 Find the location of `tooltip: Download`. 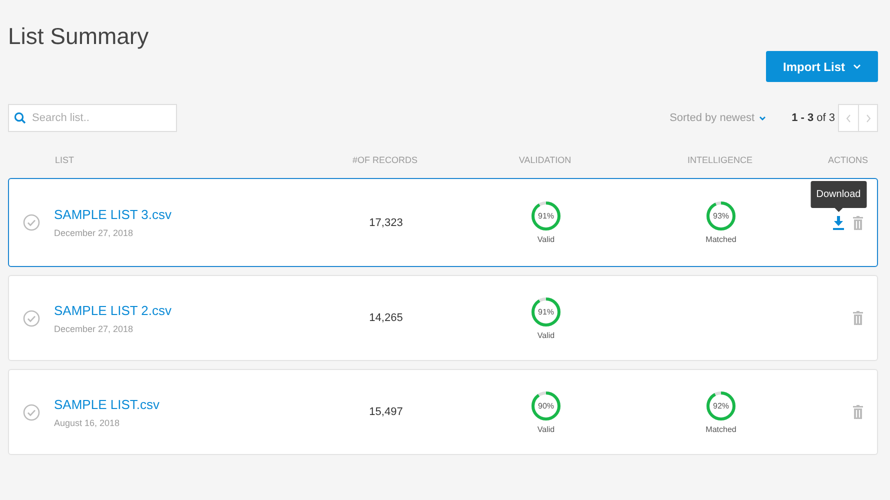

tooltip: Download is located at coordinates (838, 194).